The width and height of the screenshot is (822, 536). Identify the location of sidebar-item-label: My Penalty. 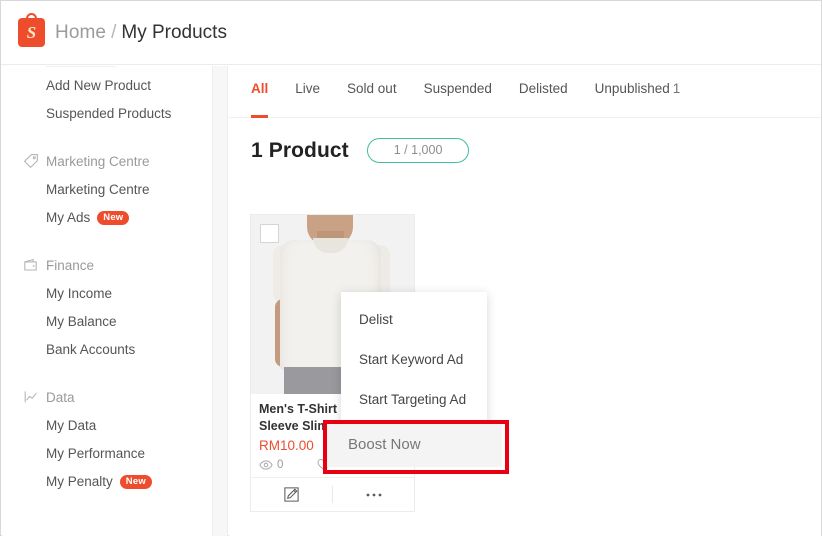
(79, 481).